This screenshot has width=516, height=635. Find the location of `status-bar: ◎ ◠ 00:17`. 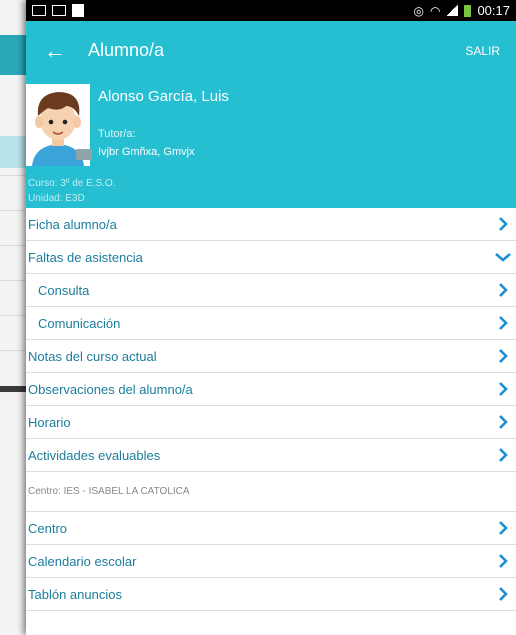

status-bar: ◎ ◠ 00:17 is located at coordinates (271, 10).